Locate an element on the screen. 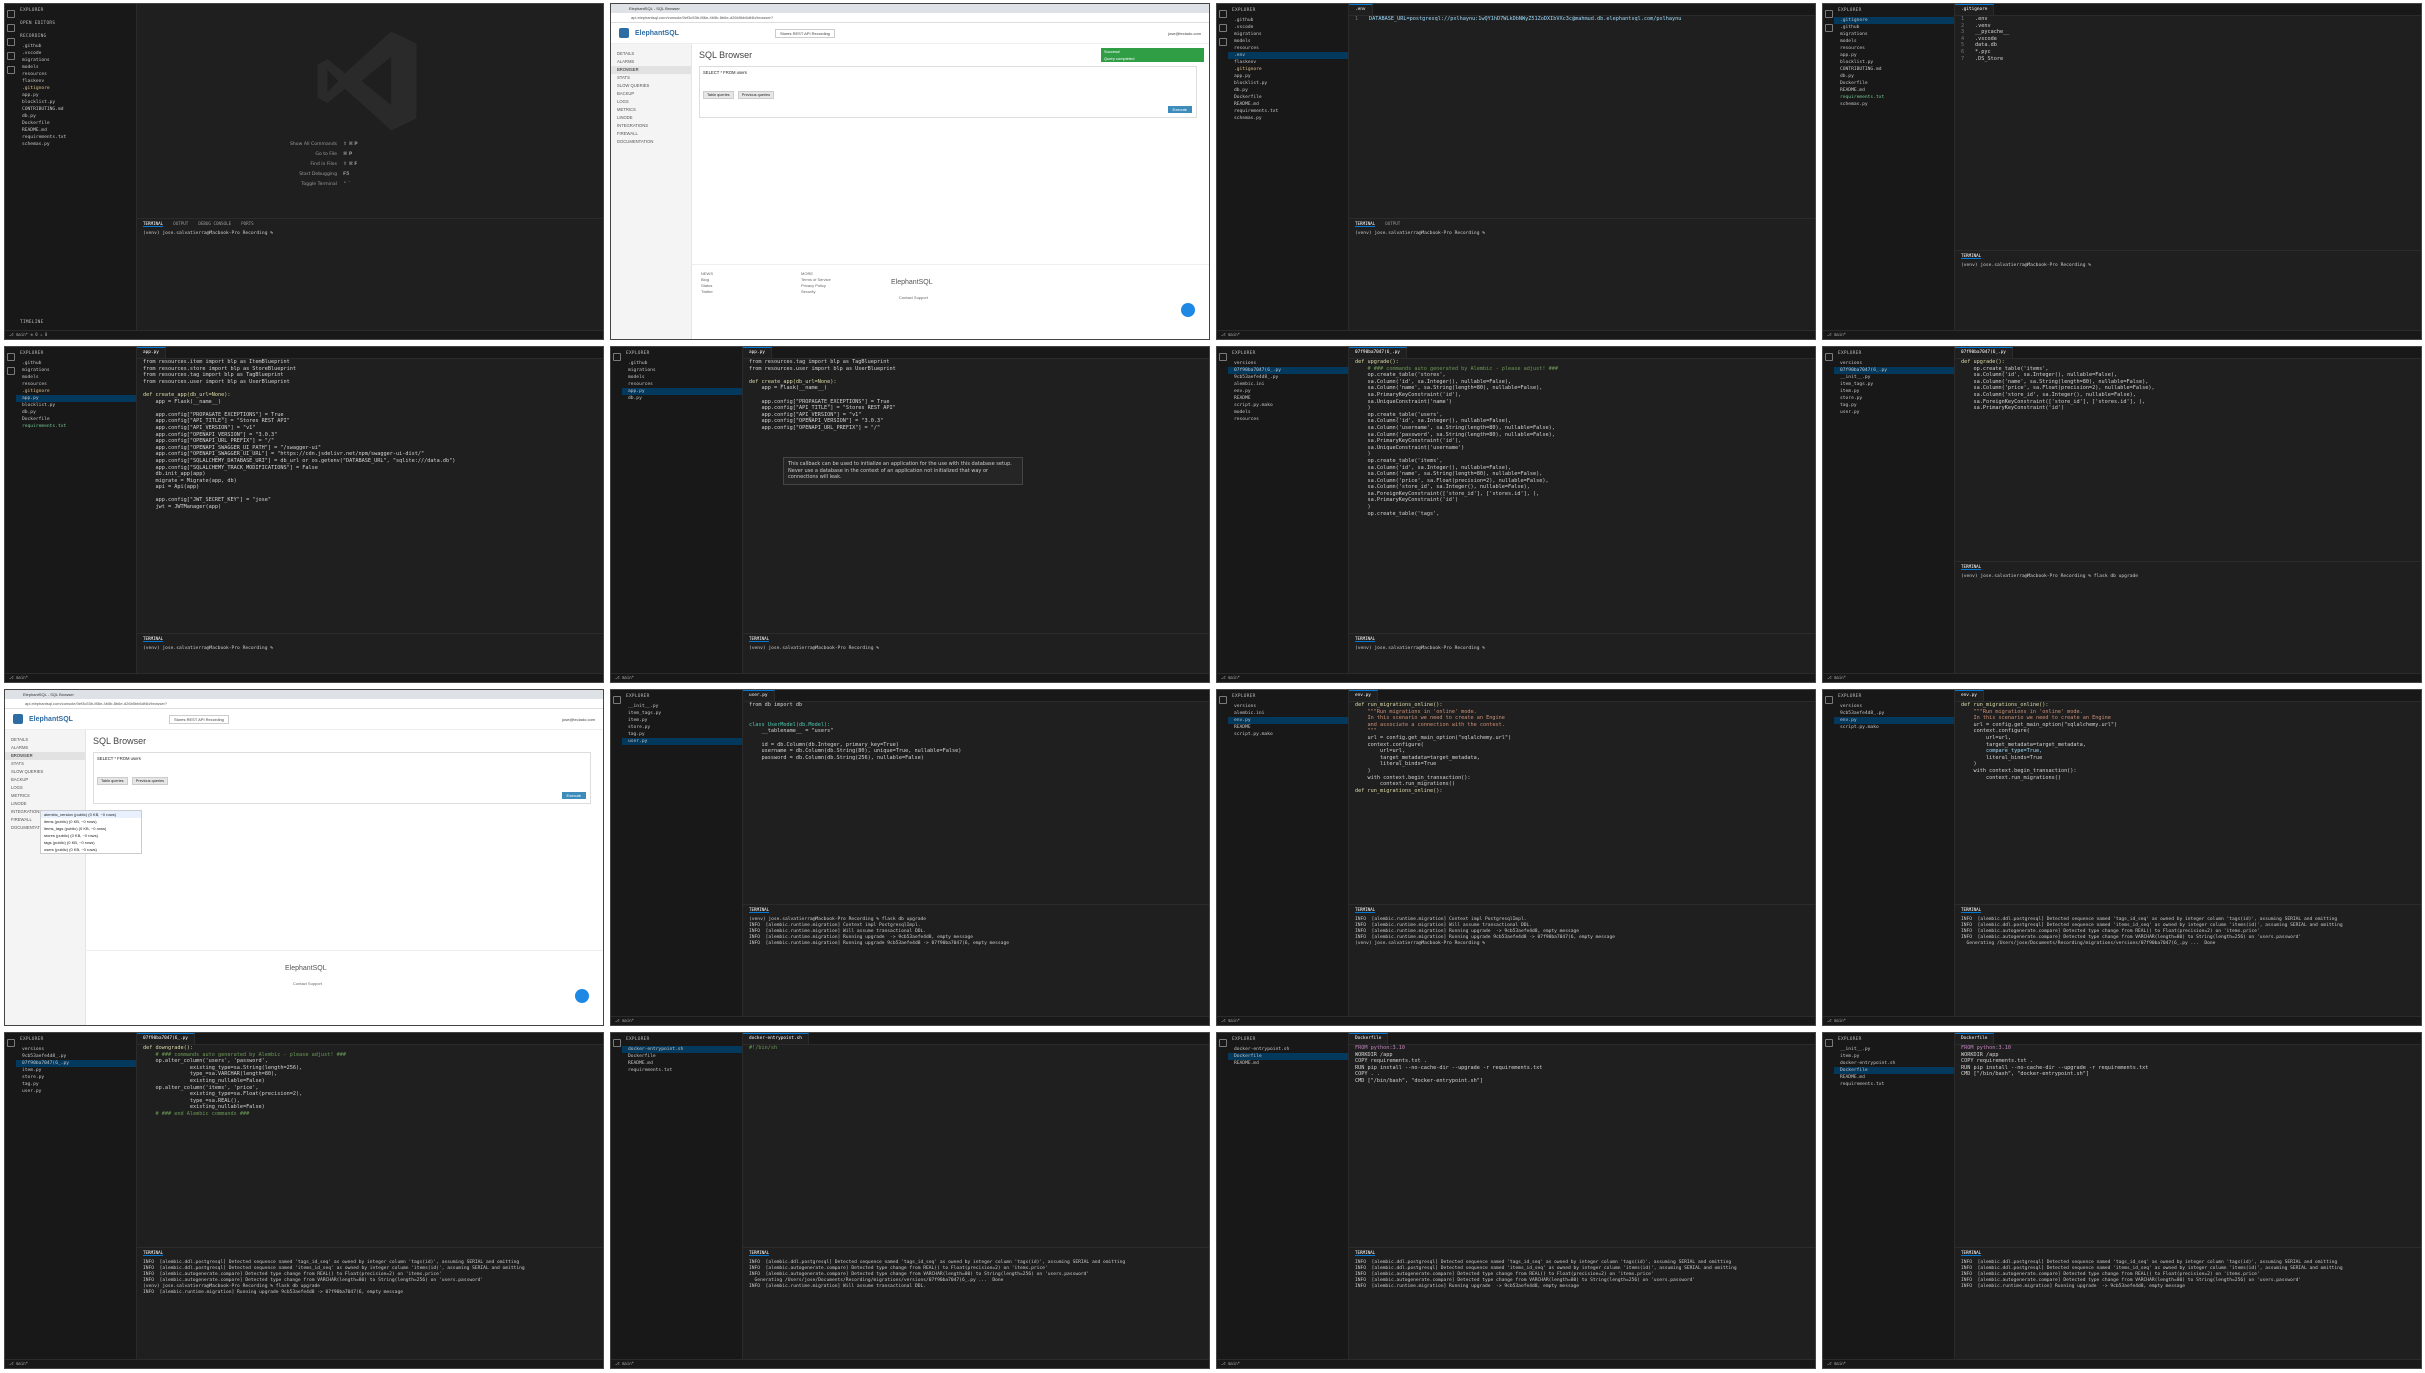 This screenshot has height=1373, width=2425. search-icon is located at coordinates (10, 371).